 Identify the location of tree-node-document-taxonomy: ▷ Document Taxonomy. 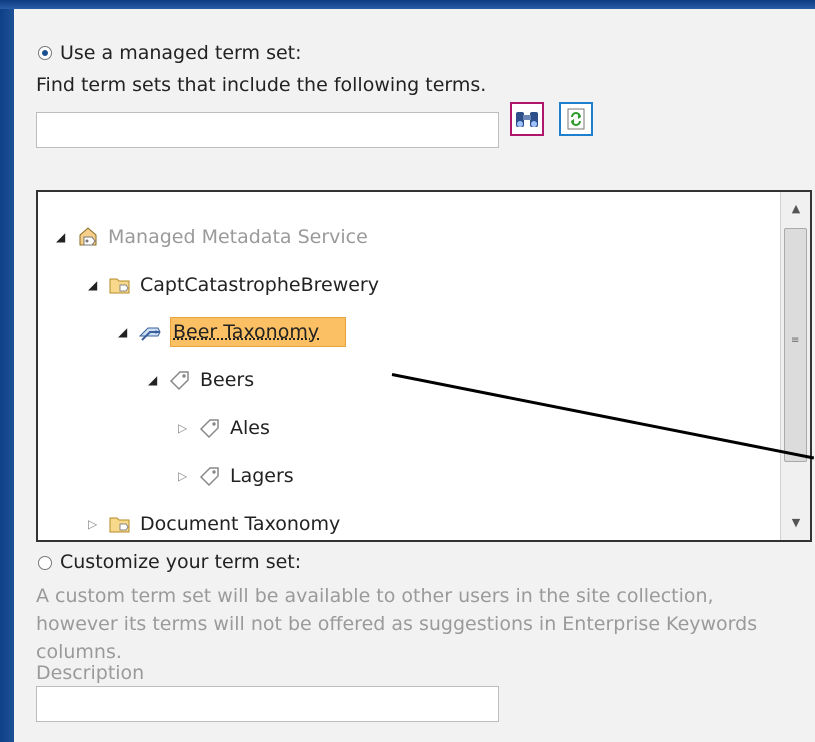
(214, 524).